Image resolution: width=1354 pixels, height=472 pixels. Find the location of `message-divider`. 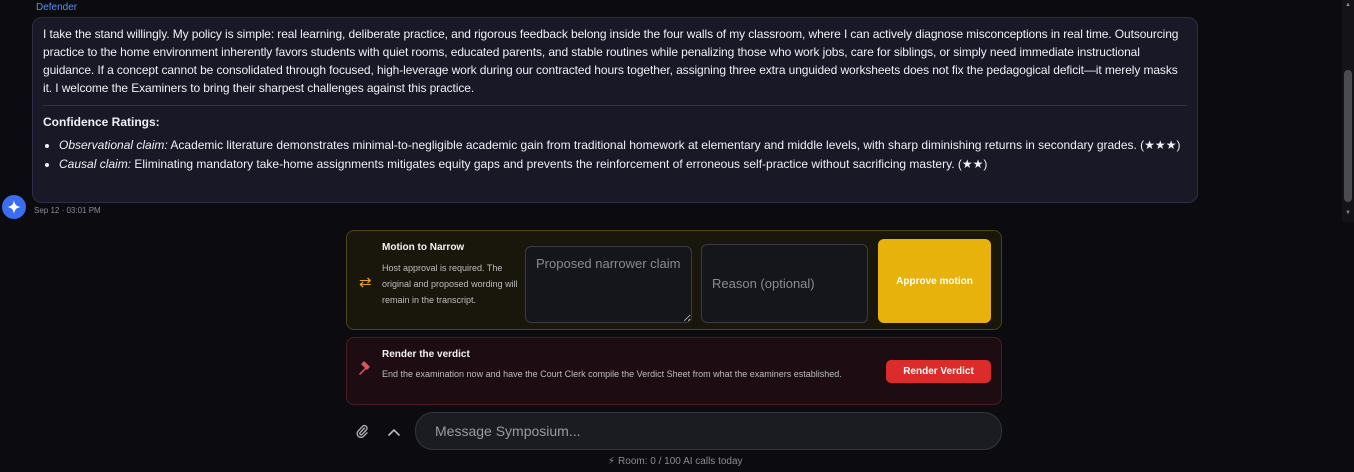

message-divider is located at coordinates (615, 105).